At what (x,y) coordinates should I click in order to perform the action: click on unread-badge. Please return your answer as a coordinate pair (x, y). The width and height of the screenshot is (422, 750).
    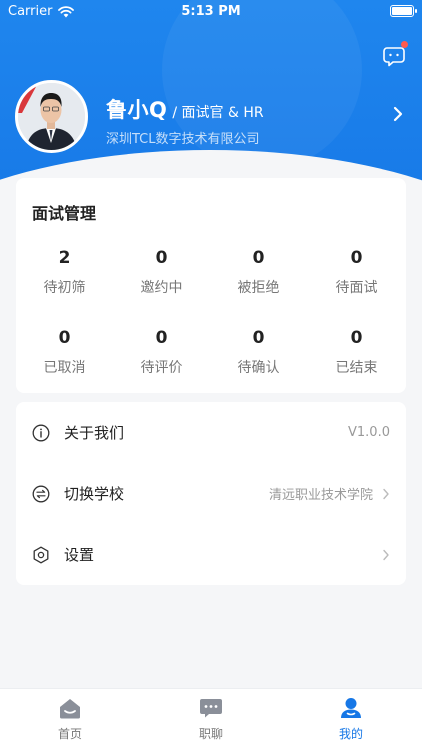
    Looking at the image, I should click on (404, 44).